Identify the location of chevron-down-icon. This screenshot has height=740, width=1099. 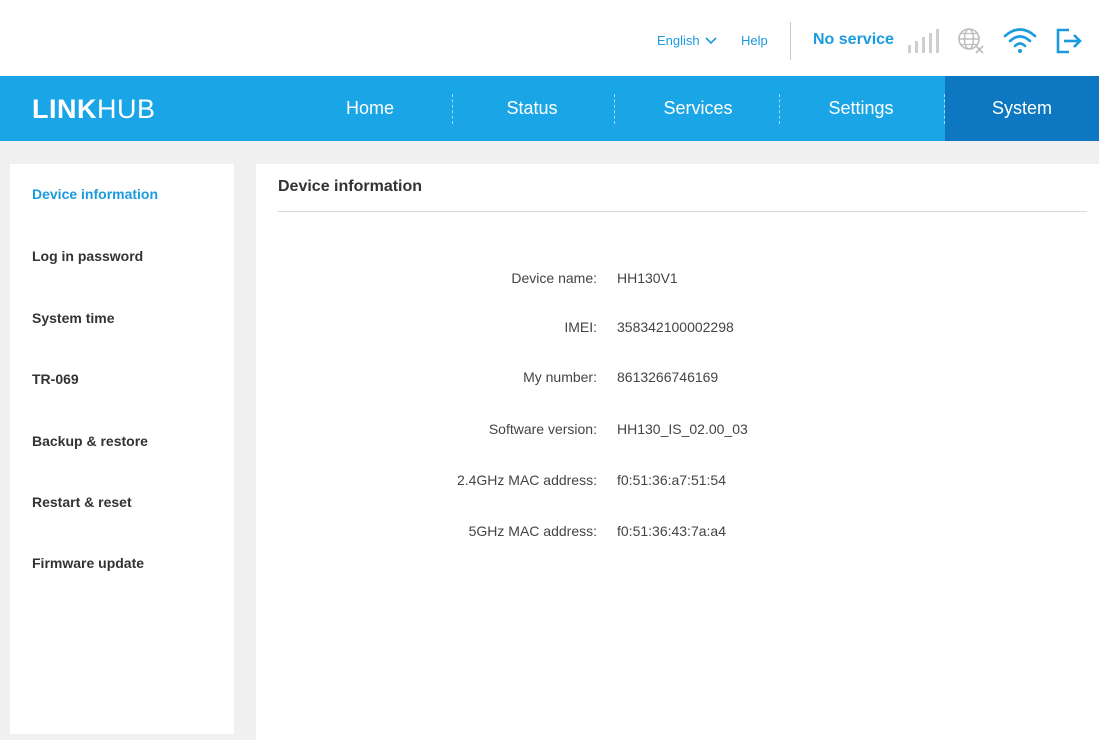
(711, 40).